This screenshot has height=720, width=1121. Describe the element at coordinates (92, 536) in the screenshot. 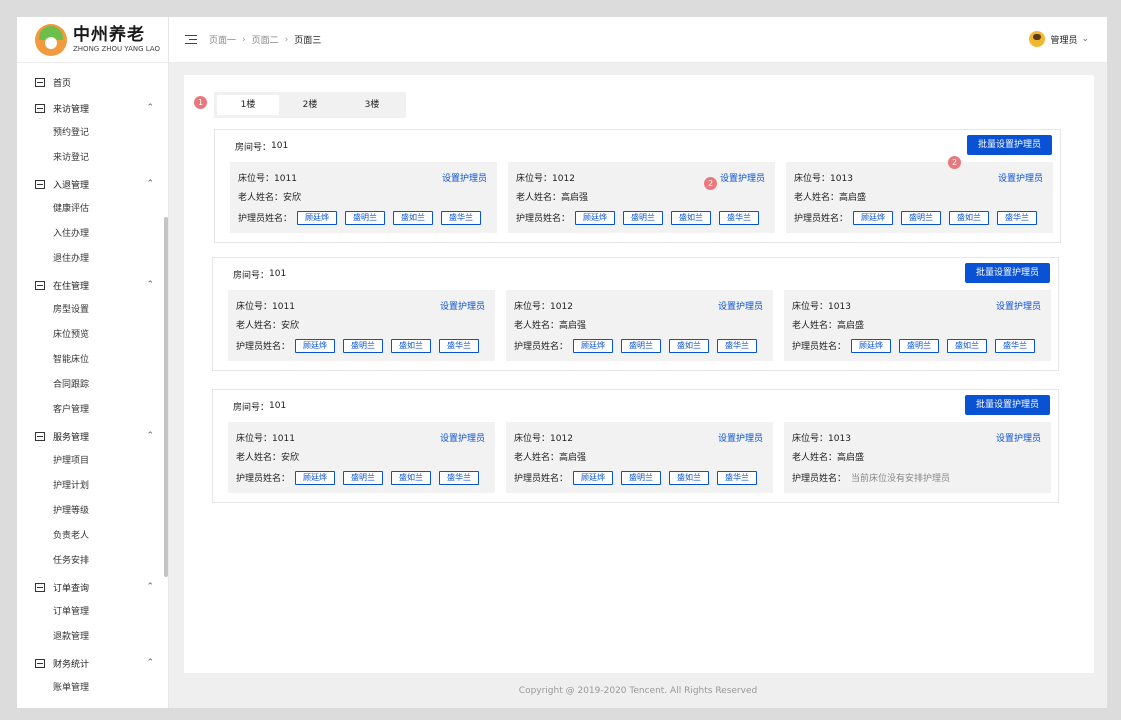

I see `sidebar-item: 负责老人` at that location.